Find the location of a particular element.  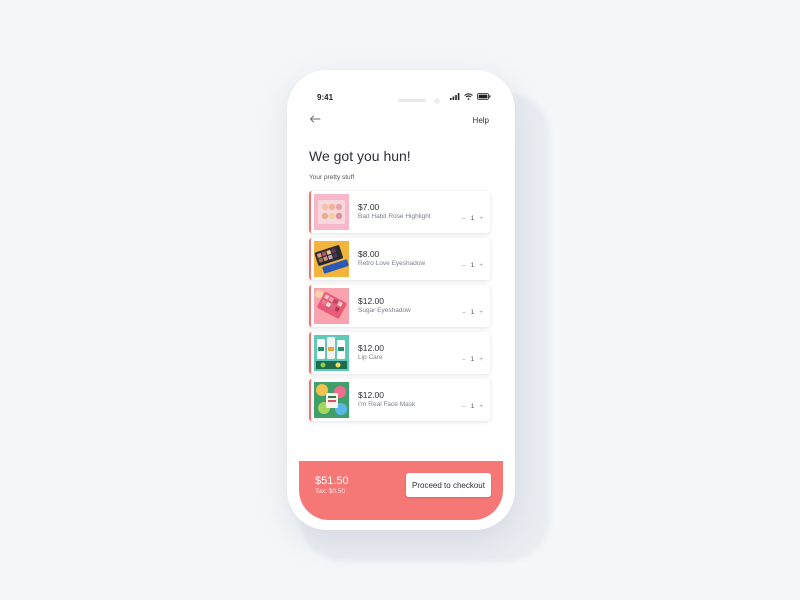

eyeshadow-palette-image is located at coordinates (331, 259).